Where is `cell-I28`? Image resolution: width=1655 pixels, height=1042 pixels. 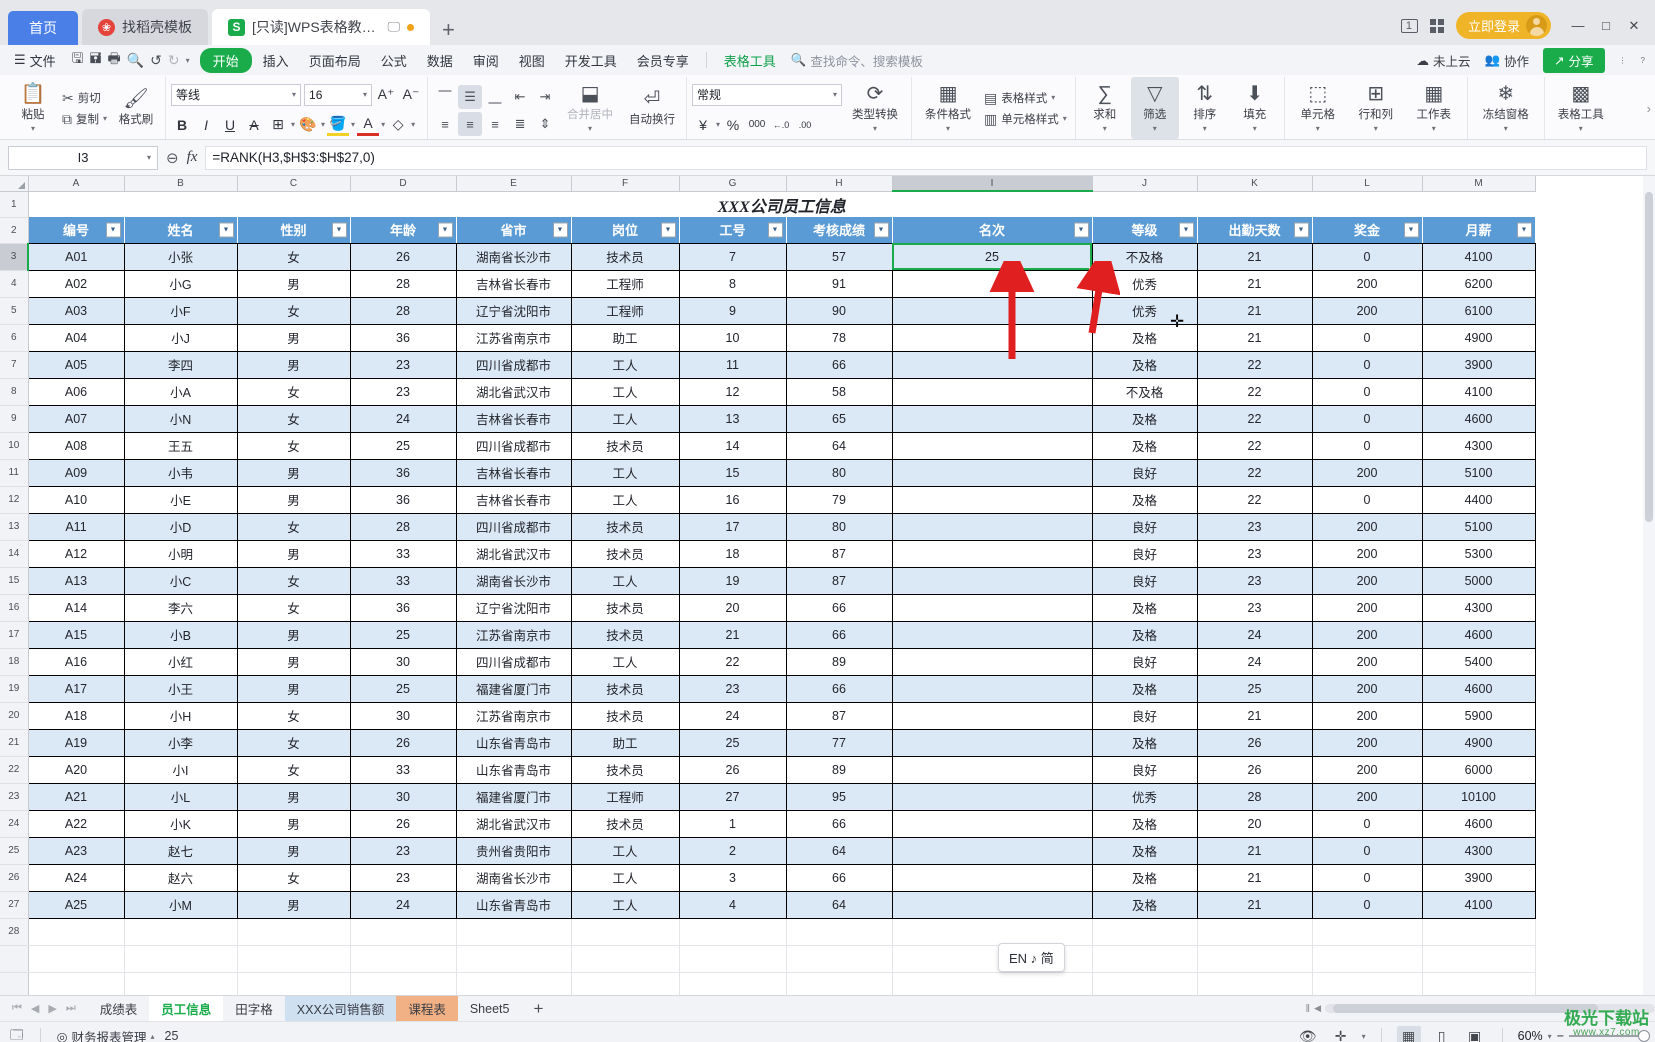 cell-I28 is located at coordinates (992, 932).